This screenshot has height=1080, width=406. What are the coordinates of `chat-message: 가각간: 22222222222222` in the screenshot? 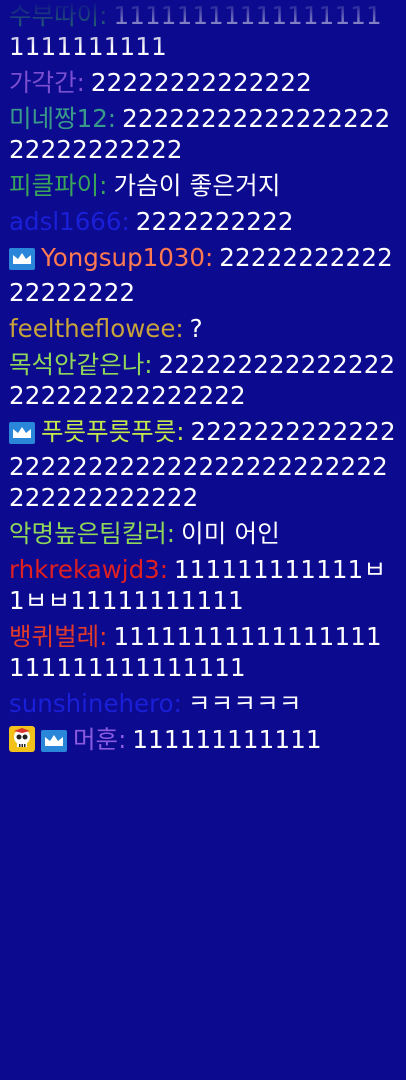 It's located at (202, 82).